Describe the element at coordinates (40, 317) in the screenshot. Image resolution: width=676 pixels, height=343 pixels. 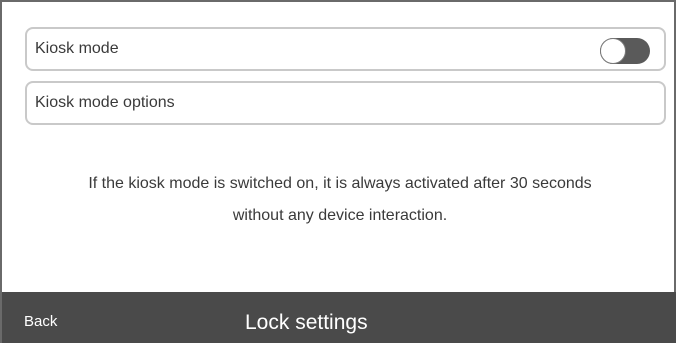
I see `back-button: Back` at that location.